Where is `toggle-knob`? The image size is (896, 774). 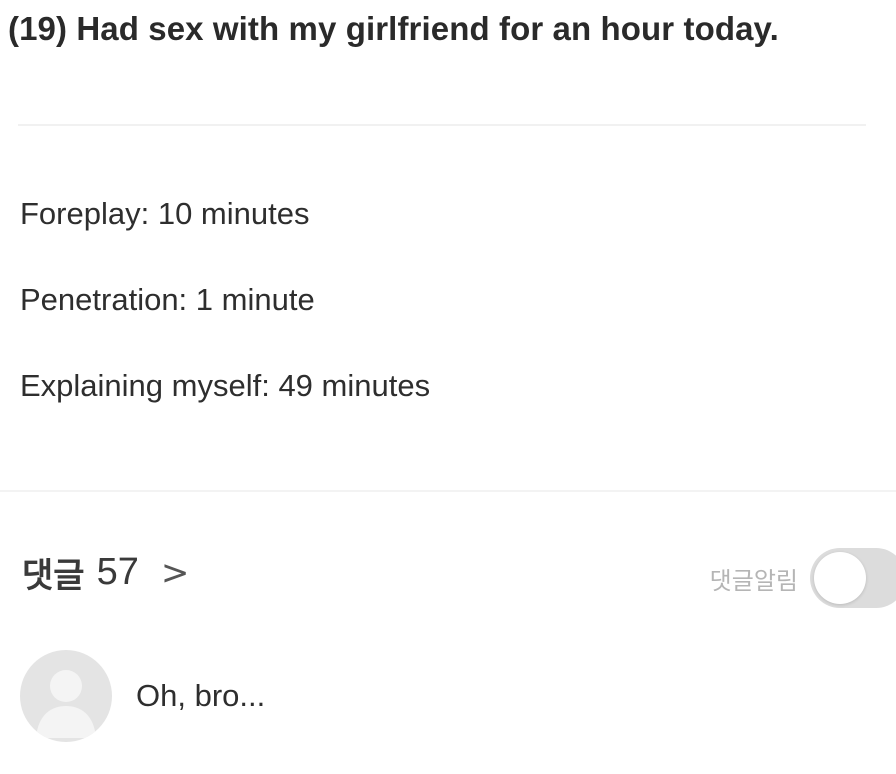
toggle-knob is located at coordinates (840, 578).